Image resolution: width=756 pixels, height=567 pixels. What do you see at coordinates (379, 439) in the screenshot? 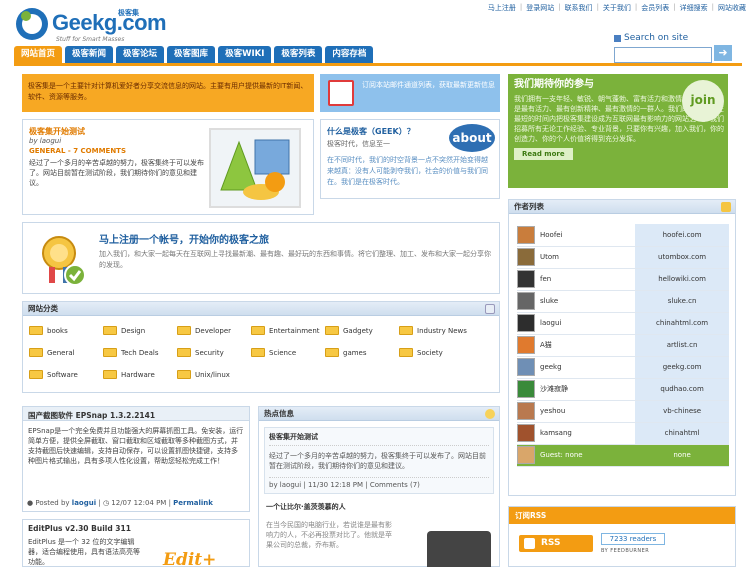
I see `hot-item-title: 极客集开始测试` at bounding box center [379, 439].